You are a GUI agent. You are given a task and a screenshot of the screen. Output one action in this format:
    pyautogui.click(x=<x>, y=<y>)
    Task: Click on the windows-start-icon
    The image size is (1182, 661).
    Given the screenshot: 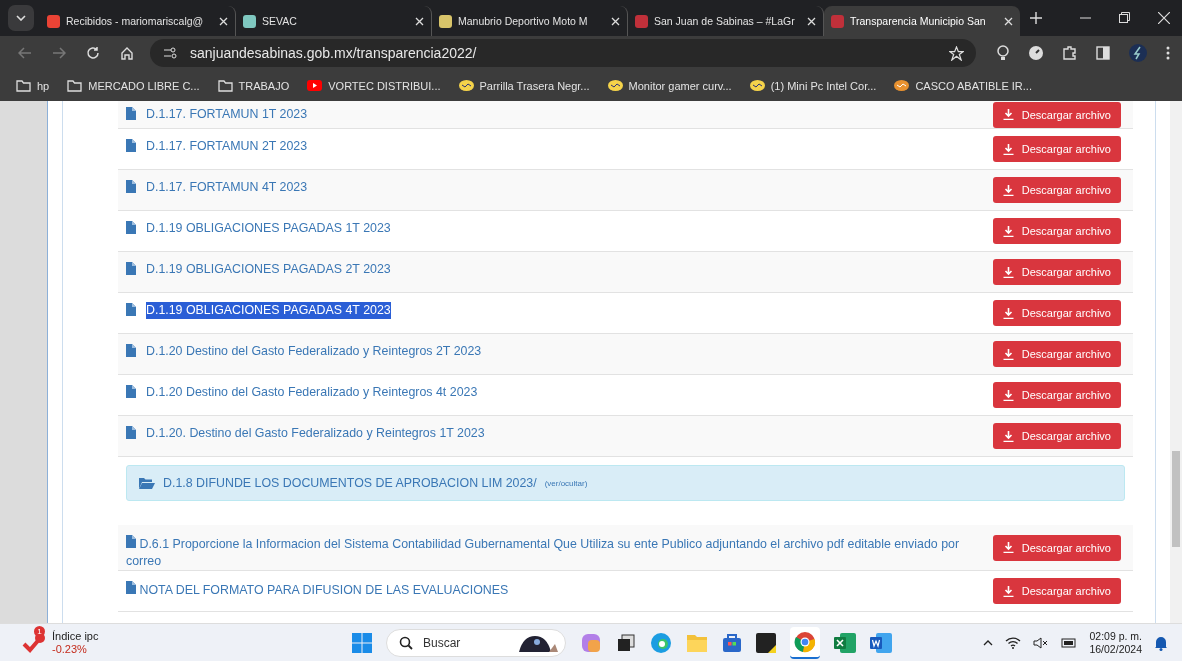 What is the action you would take?
    pyautogui.click(x=362, y=642)
    